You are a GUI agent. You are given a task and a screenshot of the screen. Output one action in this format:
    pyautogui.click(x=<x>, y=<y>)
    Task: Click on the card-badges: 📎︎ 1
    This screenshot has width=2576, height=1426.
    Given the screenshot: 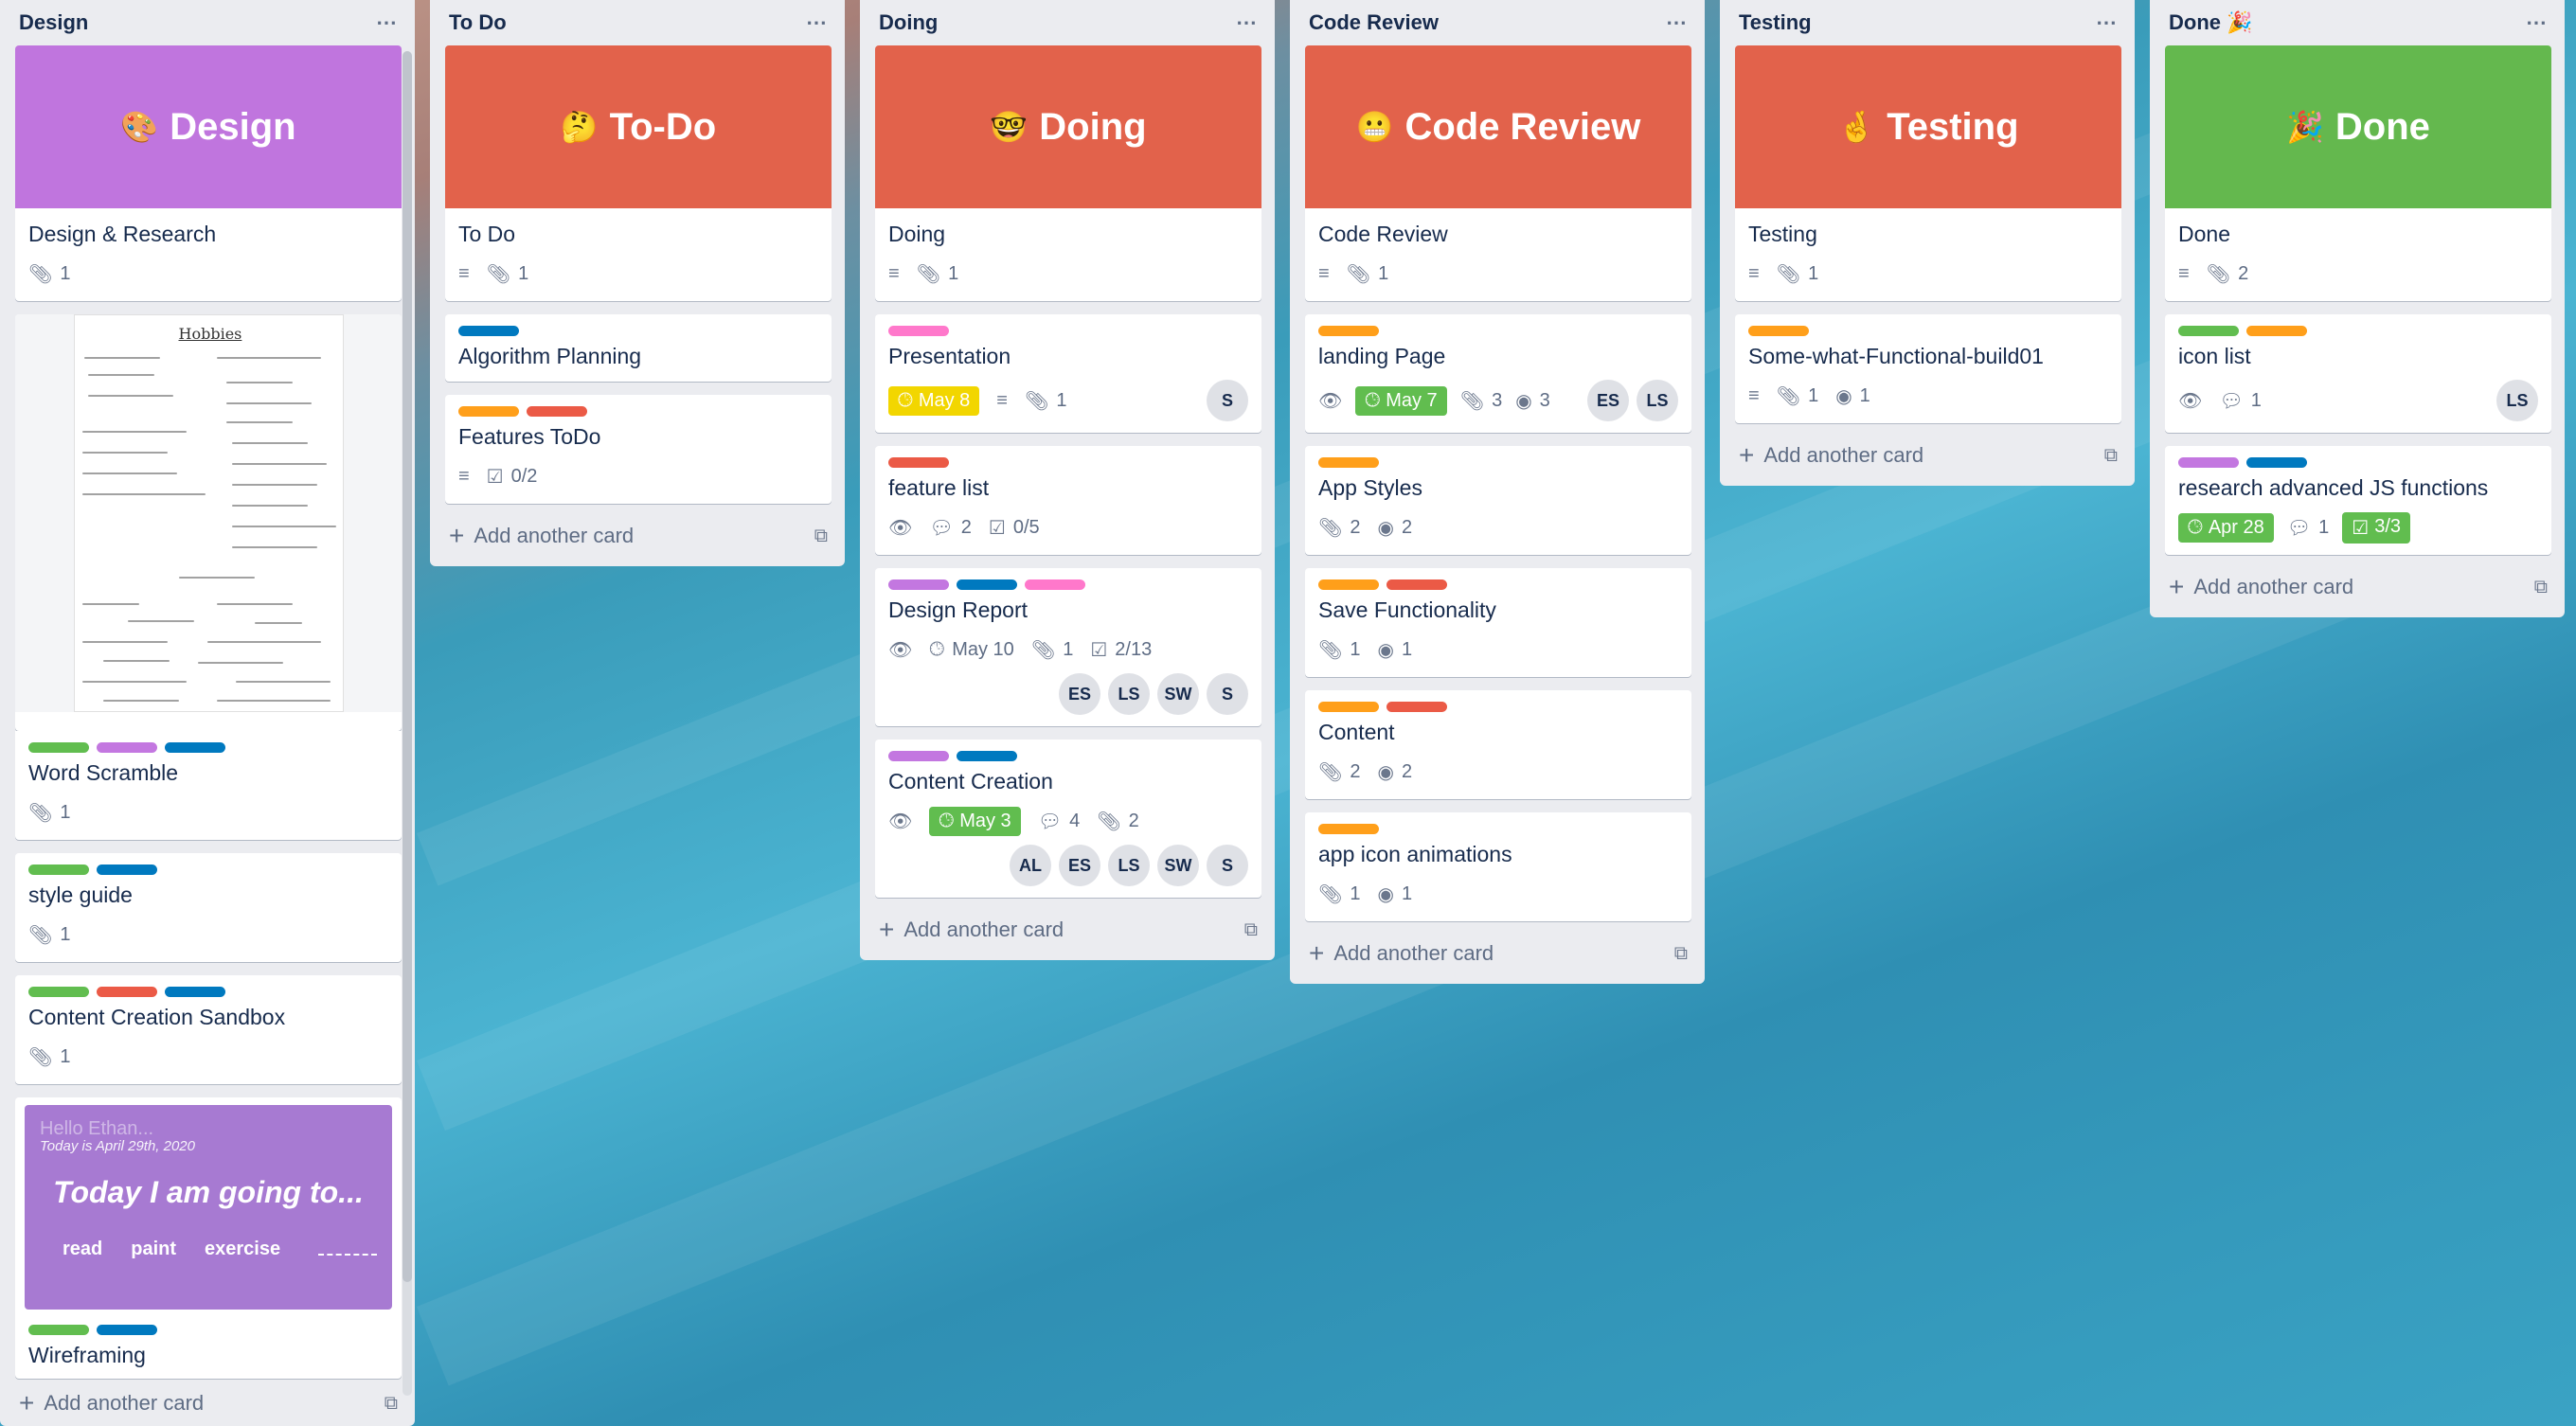 What is the action you would take?
    pyautogui.click(x=208, y=1057)
    